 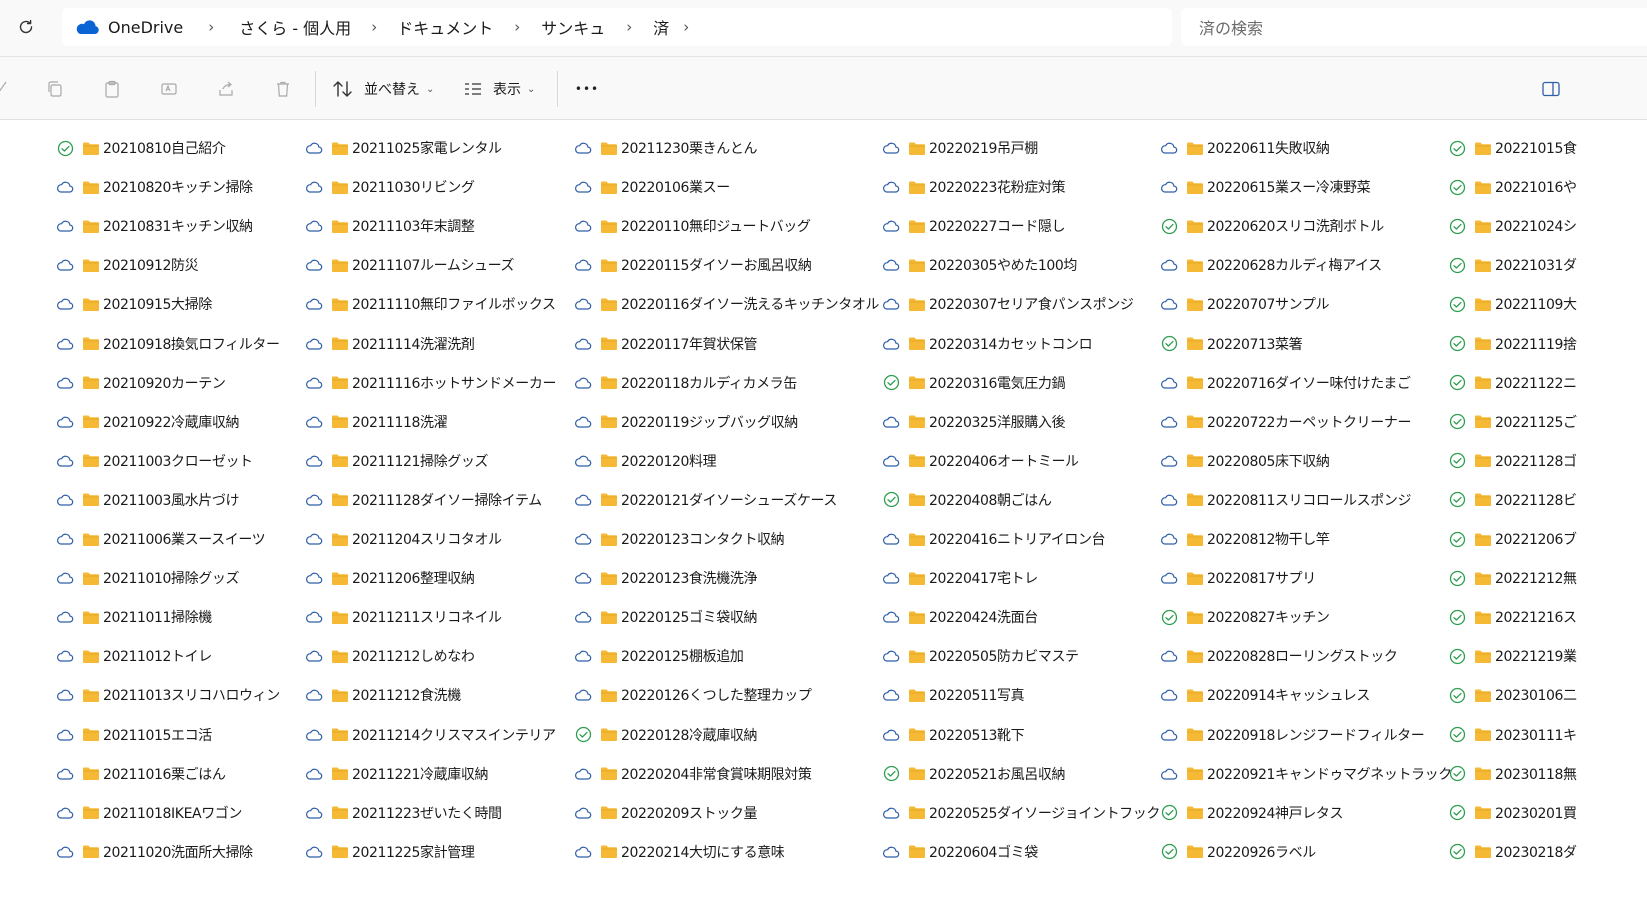 What do you see at coordinates (396, 461) in the screenshot?
I see `folder-item: 20211121掃除グッズ` at bounding box center [396, 461].